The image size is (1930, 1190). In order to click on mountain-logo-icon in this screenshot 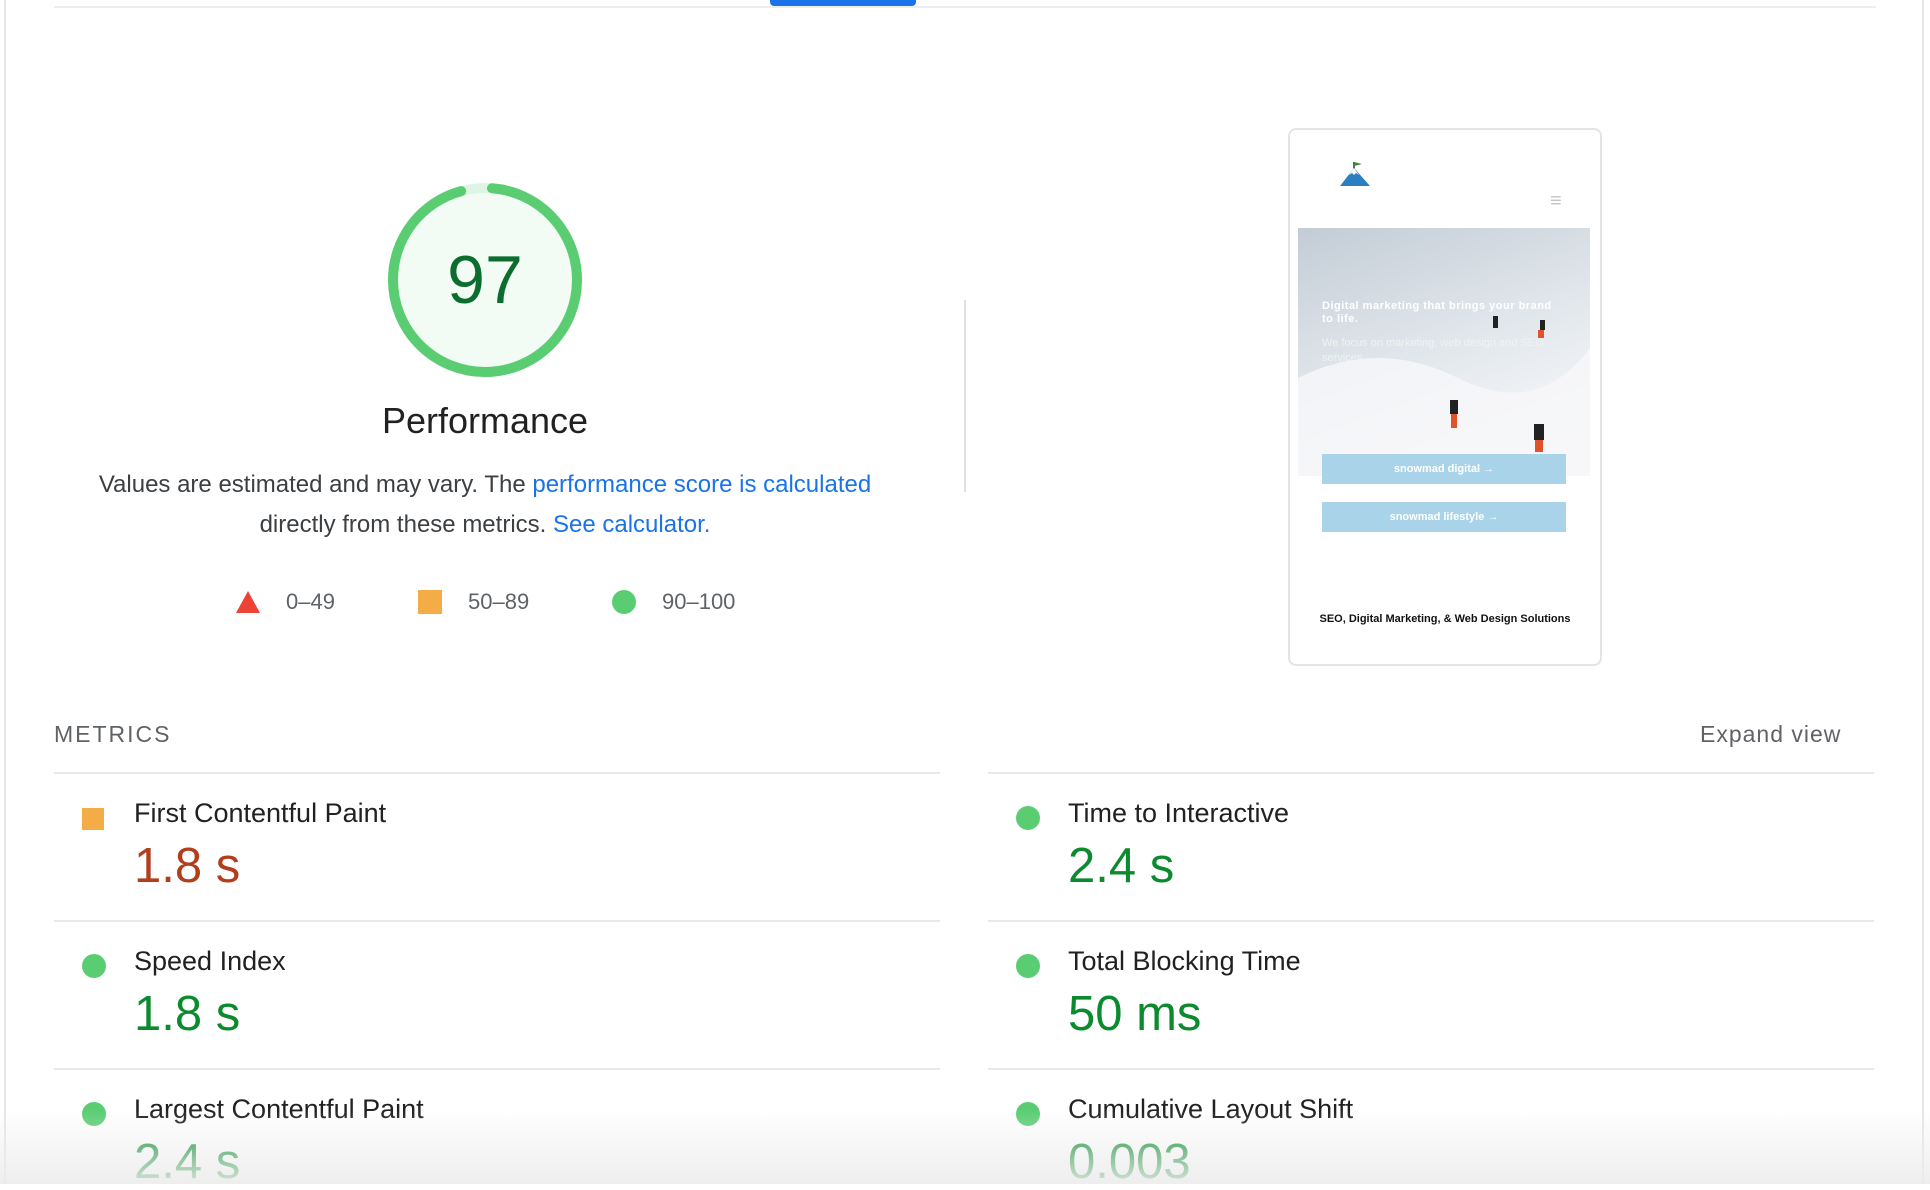, I will do `click(1355, 176)`.